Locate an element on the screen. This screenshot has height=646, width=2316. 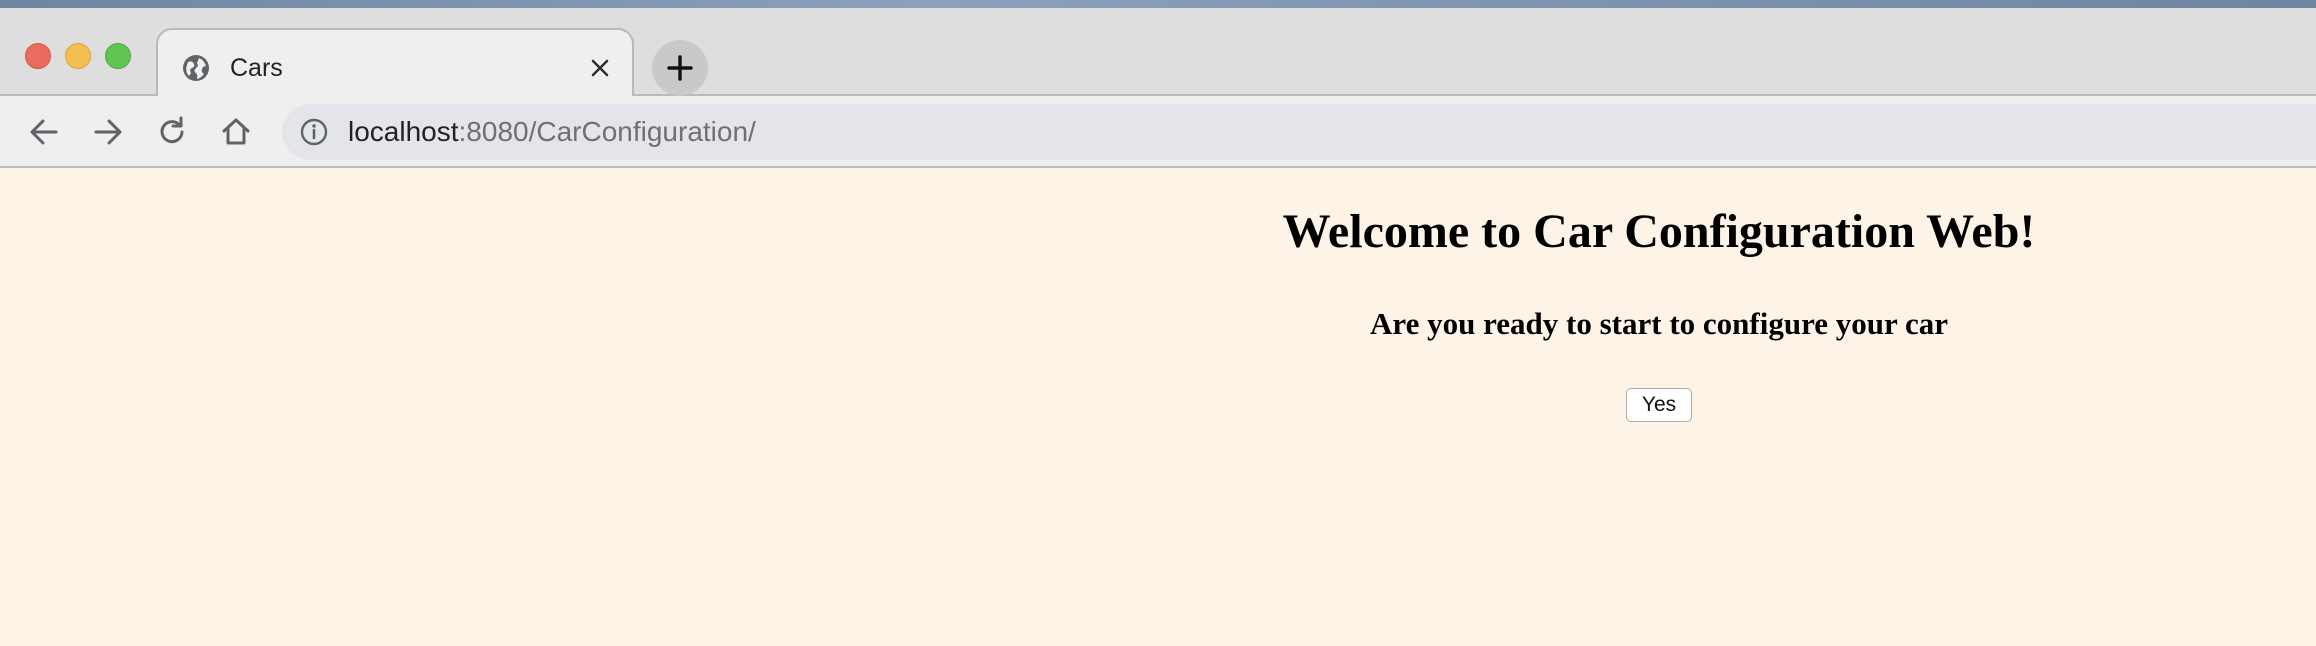
url-text: localhost:8080/CarConfiguration/ is located at coordinates (552, 132).